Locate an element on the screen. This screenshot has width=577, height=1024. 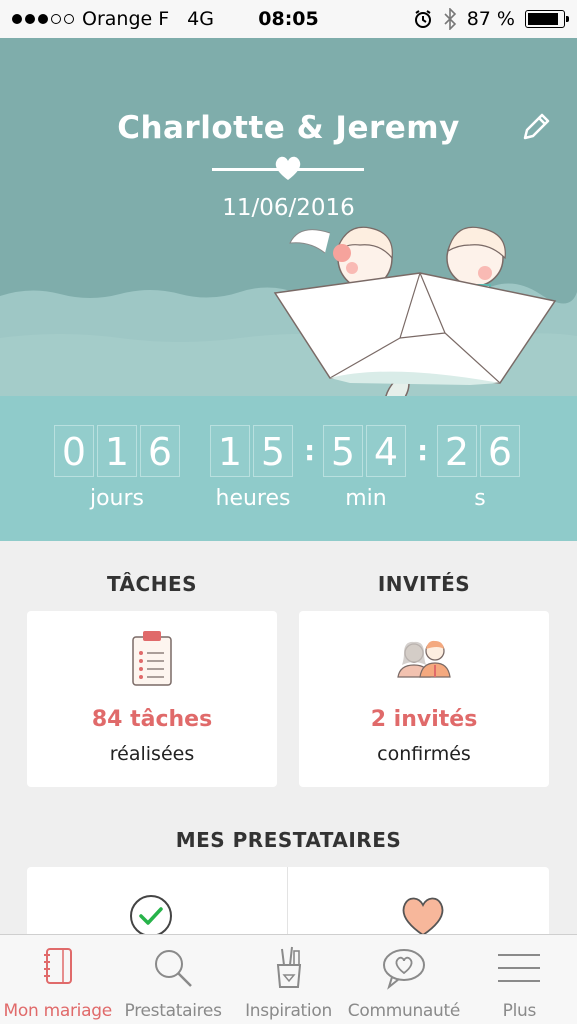
tab-mon-mariage: Mon mariage is located at coordinates (57, 979).